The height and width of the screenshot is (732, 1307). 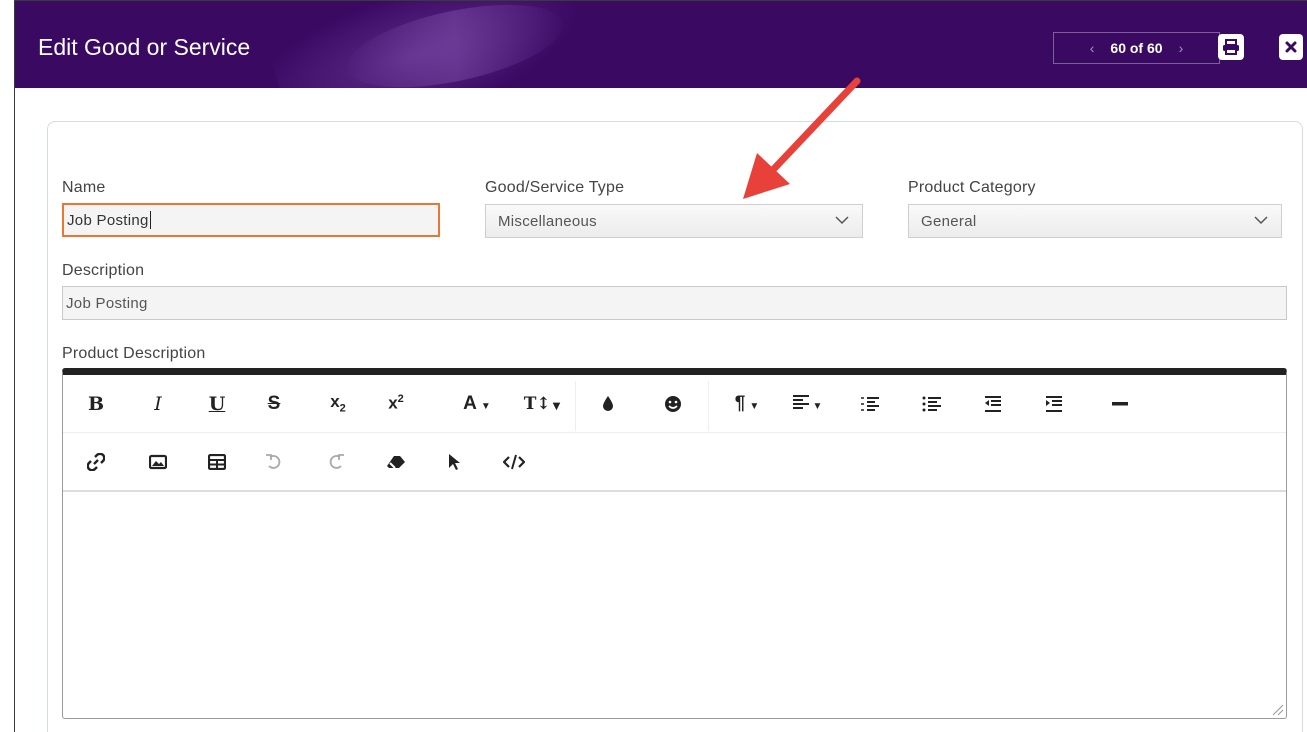 I want to click on strikethrough-icon: S, so click(x=274, y=403).